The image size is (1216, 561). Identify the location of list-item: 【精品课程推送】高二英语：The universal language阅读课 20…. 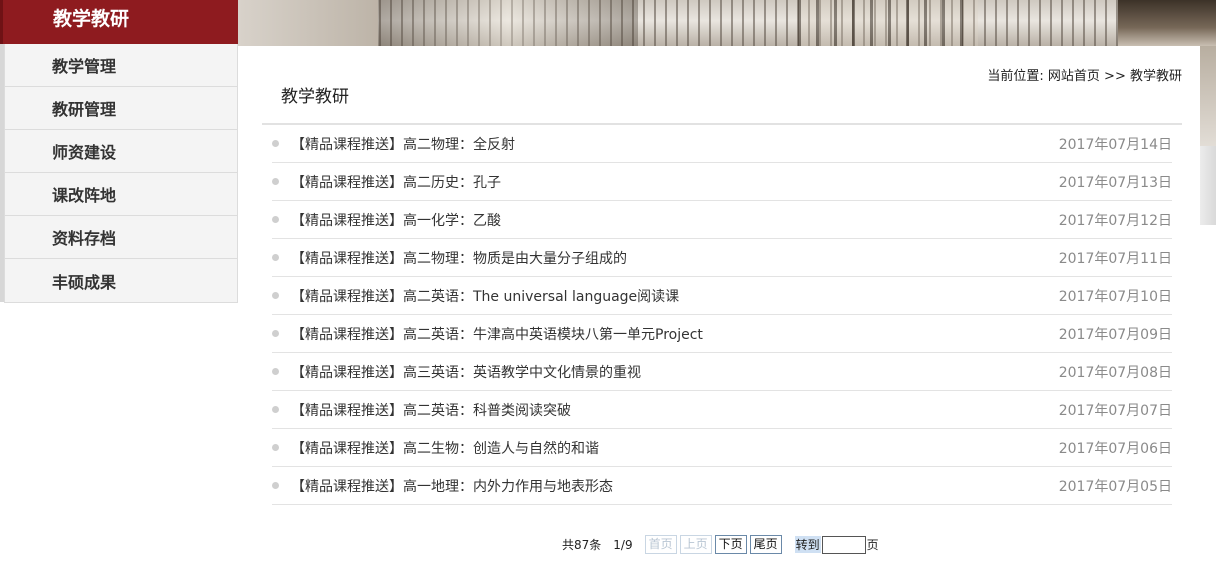
(722, 296).